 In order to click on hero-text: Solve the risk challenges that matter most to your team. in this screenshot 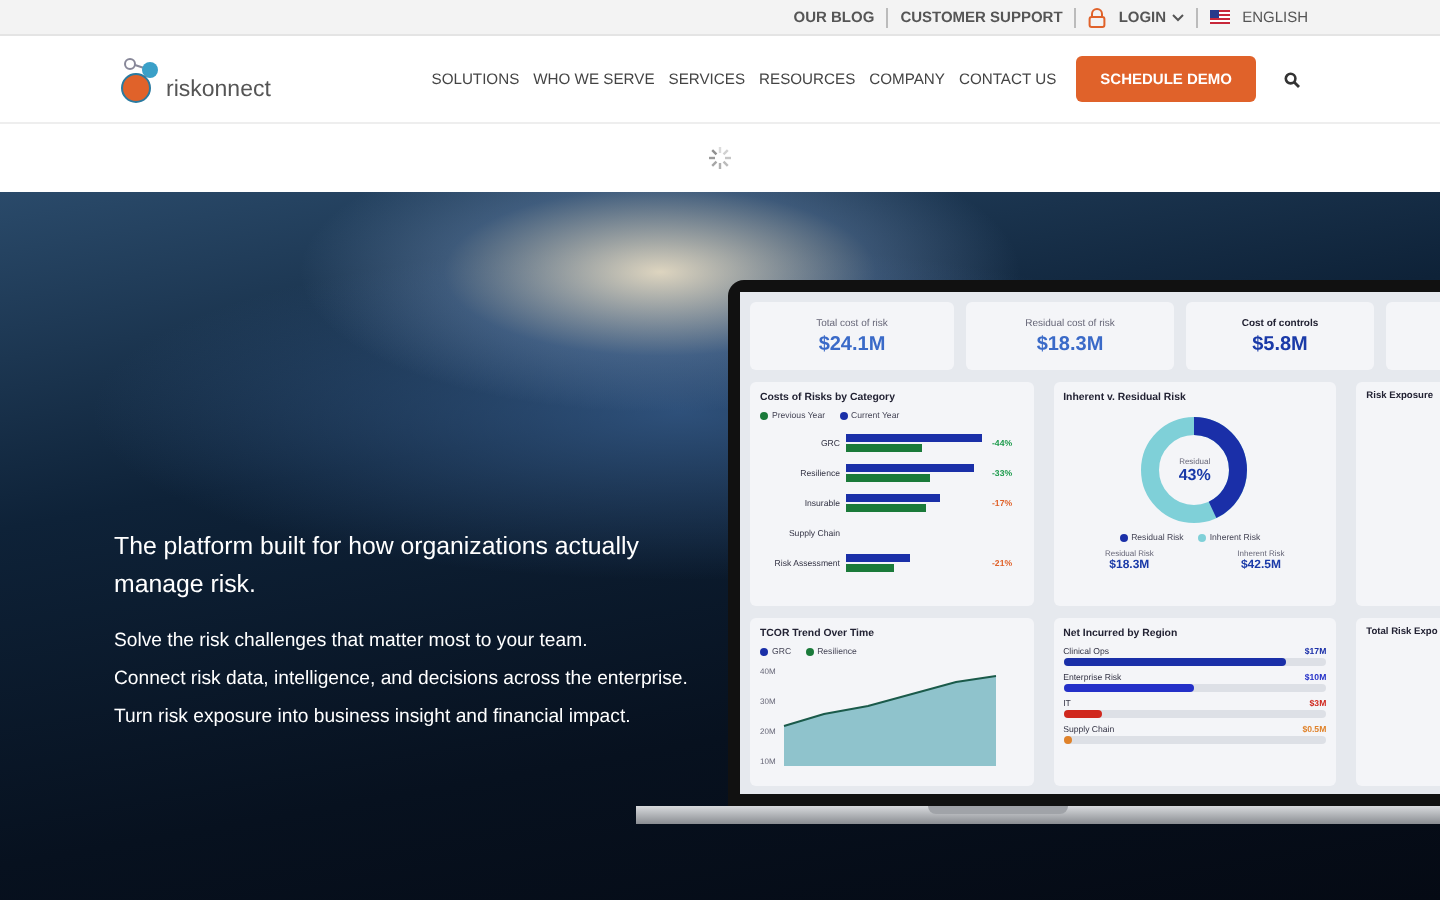, I will do `click(352, 641)`.